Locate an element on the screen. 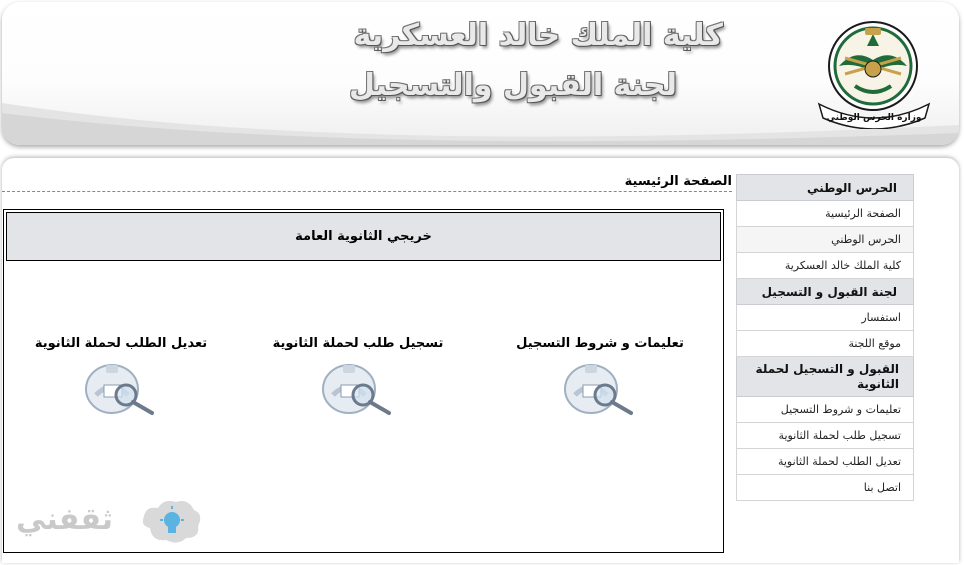 This screenshot has width=964, height=565. sidebar-heading-admission-committee: لجنة القبول و التسجيل is located at coordinates (825, 292).